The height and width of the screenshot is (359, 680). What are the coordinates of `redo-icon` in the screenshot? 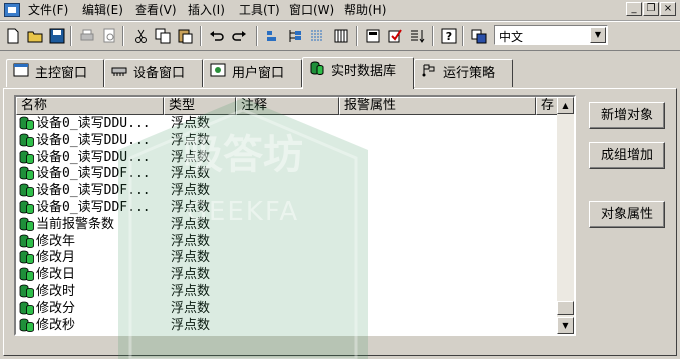 It's located at (239, 36).